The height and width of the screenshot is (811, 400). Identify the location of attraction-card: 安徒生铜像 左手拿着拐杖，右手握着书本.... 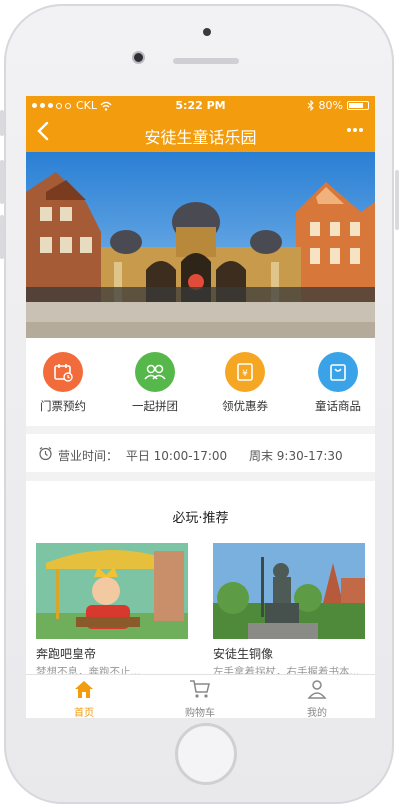
(289, 609).